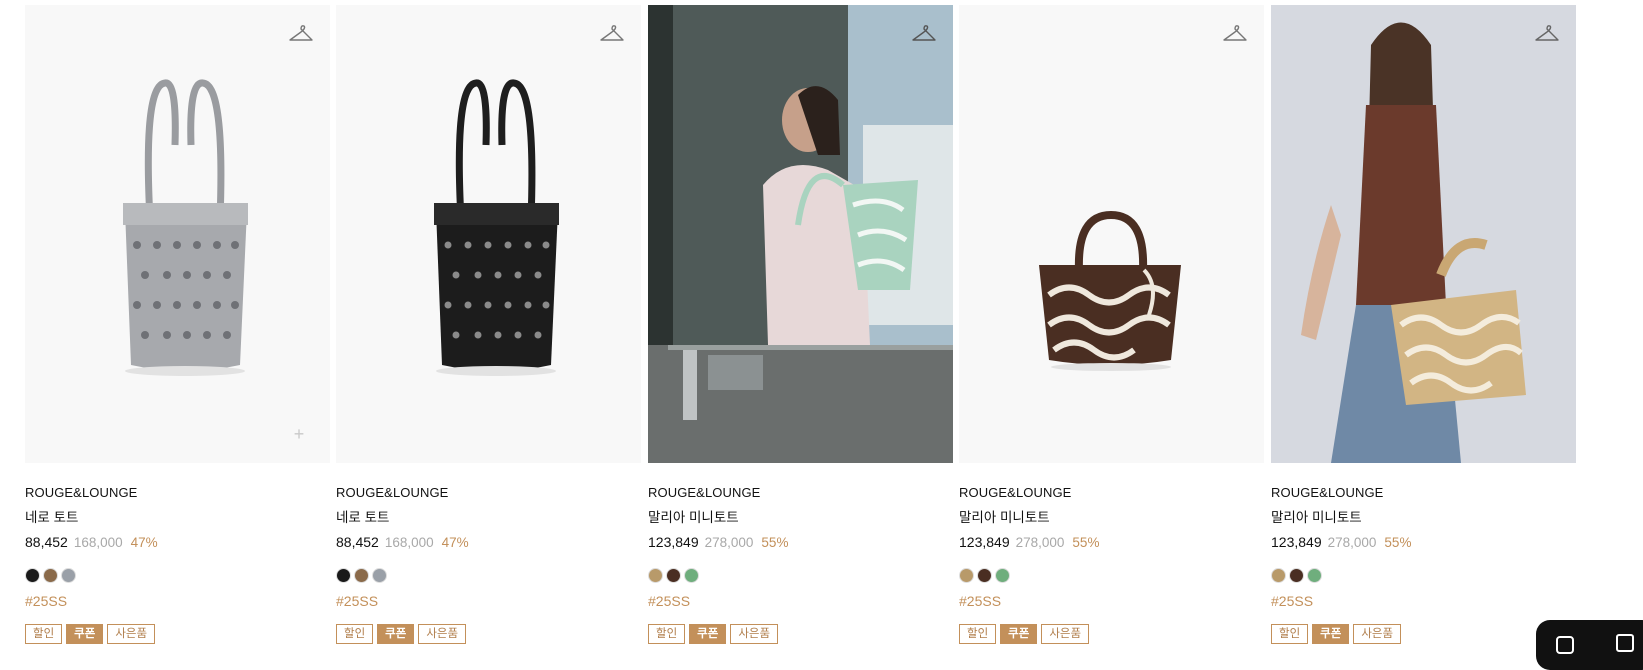 The width and height of the screenshot is (1643, 670). I want to click on model-beige-tote-image, so click(1423, 234).